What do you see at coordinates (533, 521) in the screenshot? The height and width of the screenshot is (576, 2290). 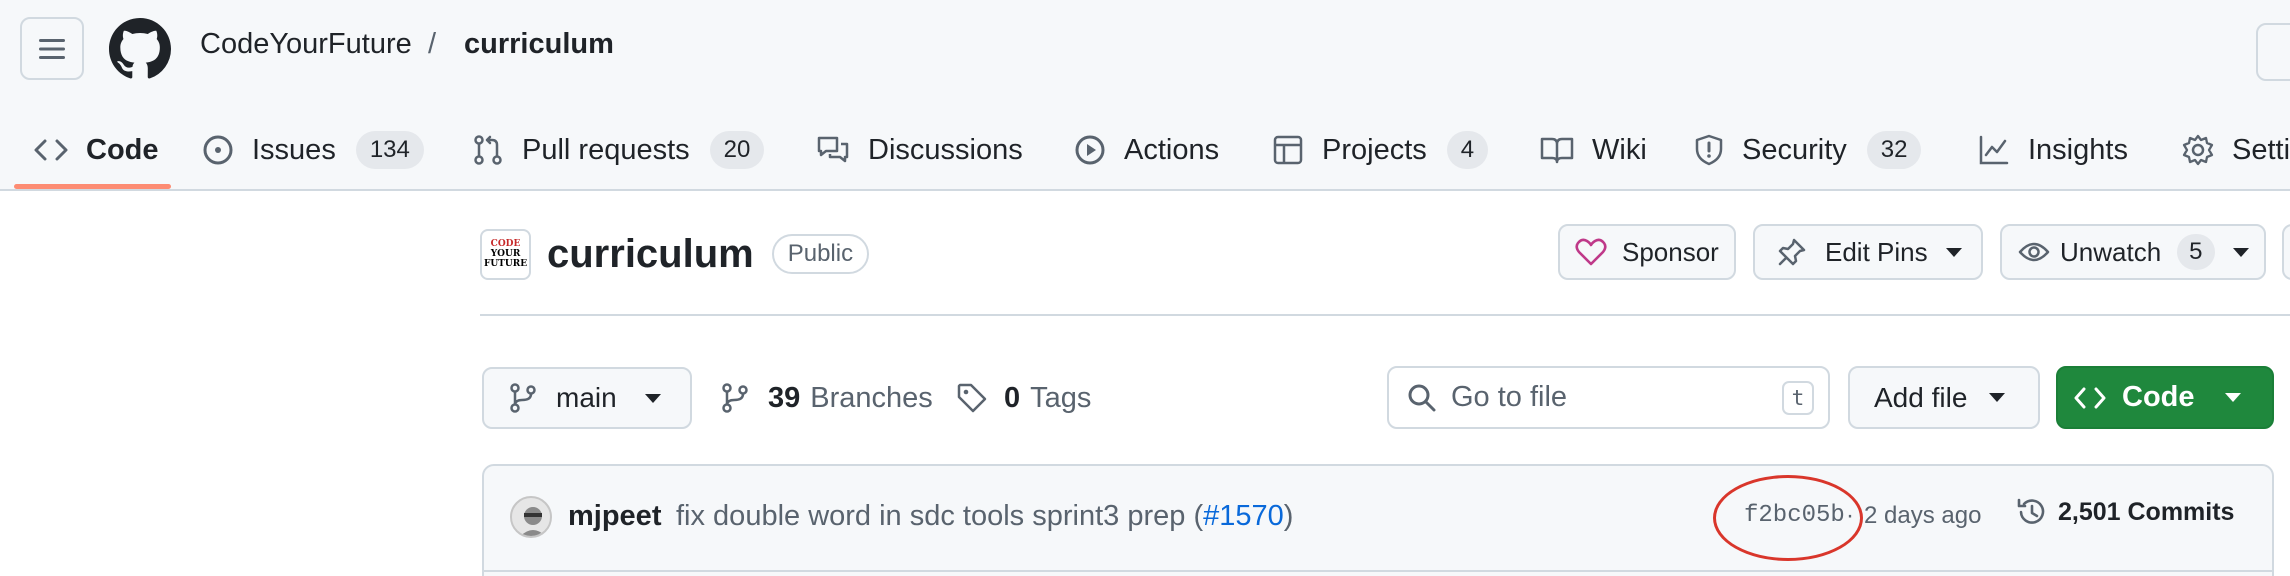 I see `user-avatar-icon` at bounding box center [533, 521].